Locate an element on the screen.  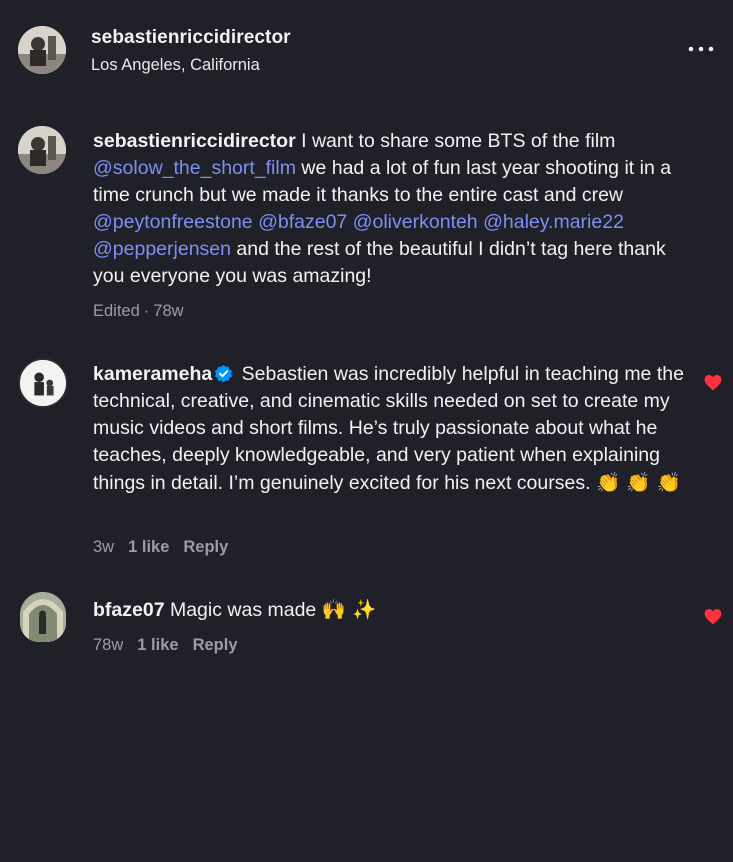
comment-username: kamerameha is located at coordinates (152, 374).